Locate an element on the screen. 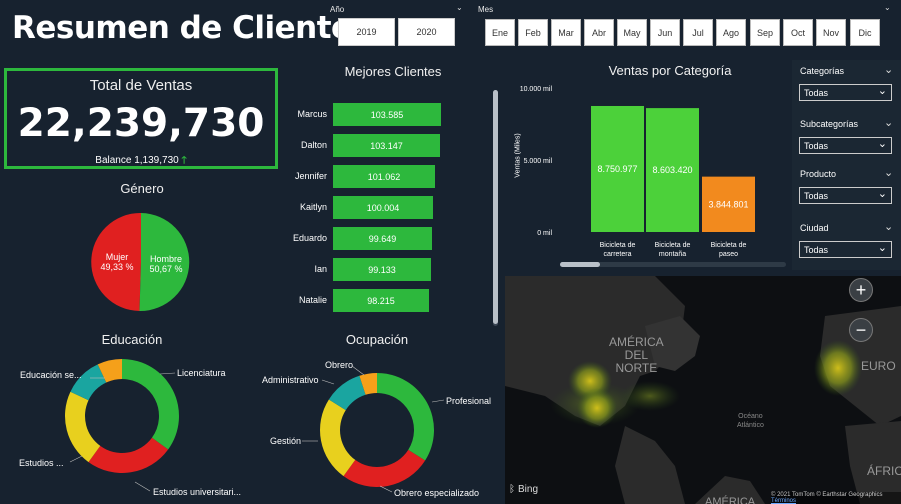 The height and width of the screenshot is (504, 901). bar-value-label: 3.844.801 is located at coordinates (728, 204).